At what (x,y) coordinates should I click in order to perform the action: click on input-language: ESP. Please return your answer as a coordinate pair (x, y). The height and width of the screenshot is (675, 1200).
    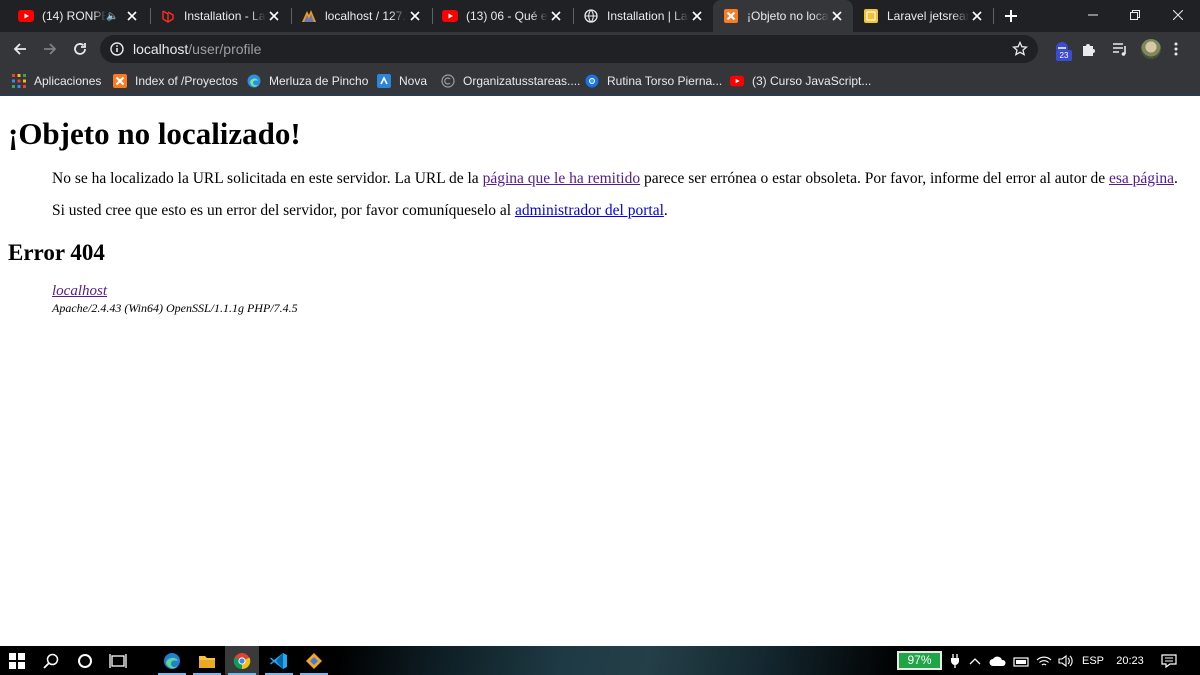
    Looking at the image, I should click on (1093, 660).